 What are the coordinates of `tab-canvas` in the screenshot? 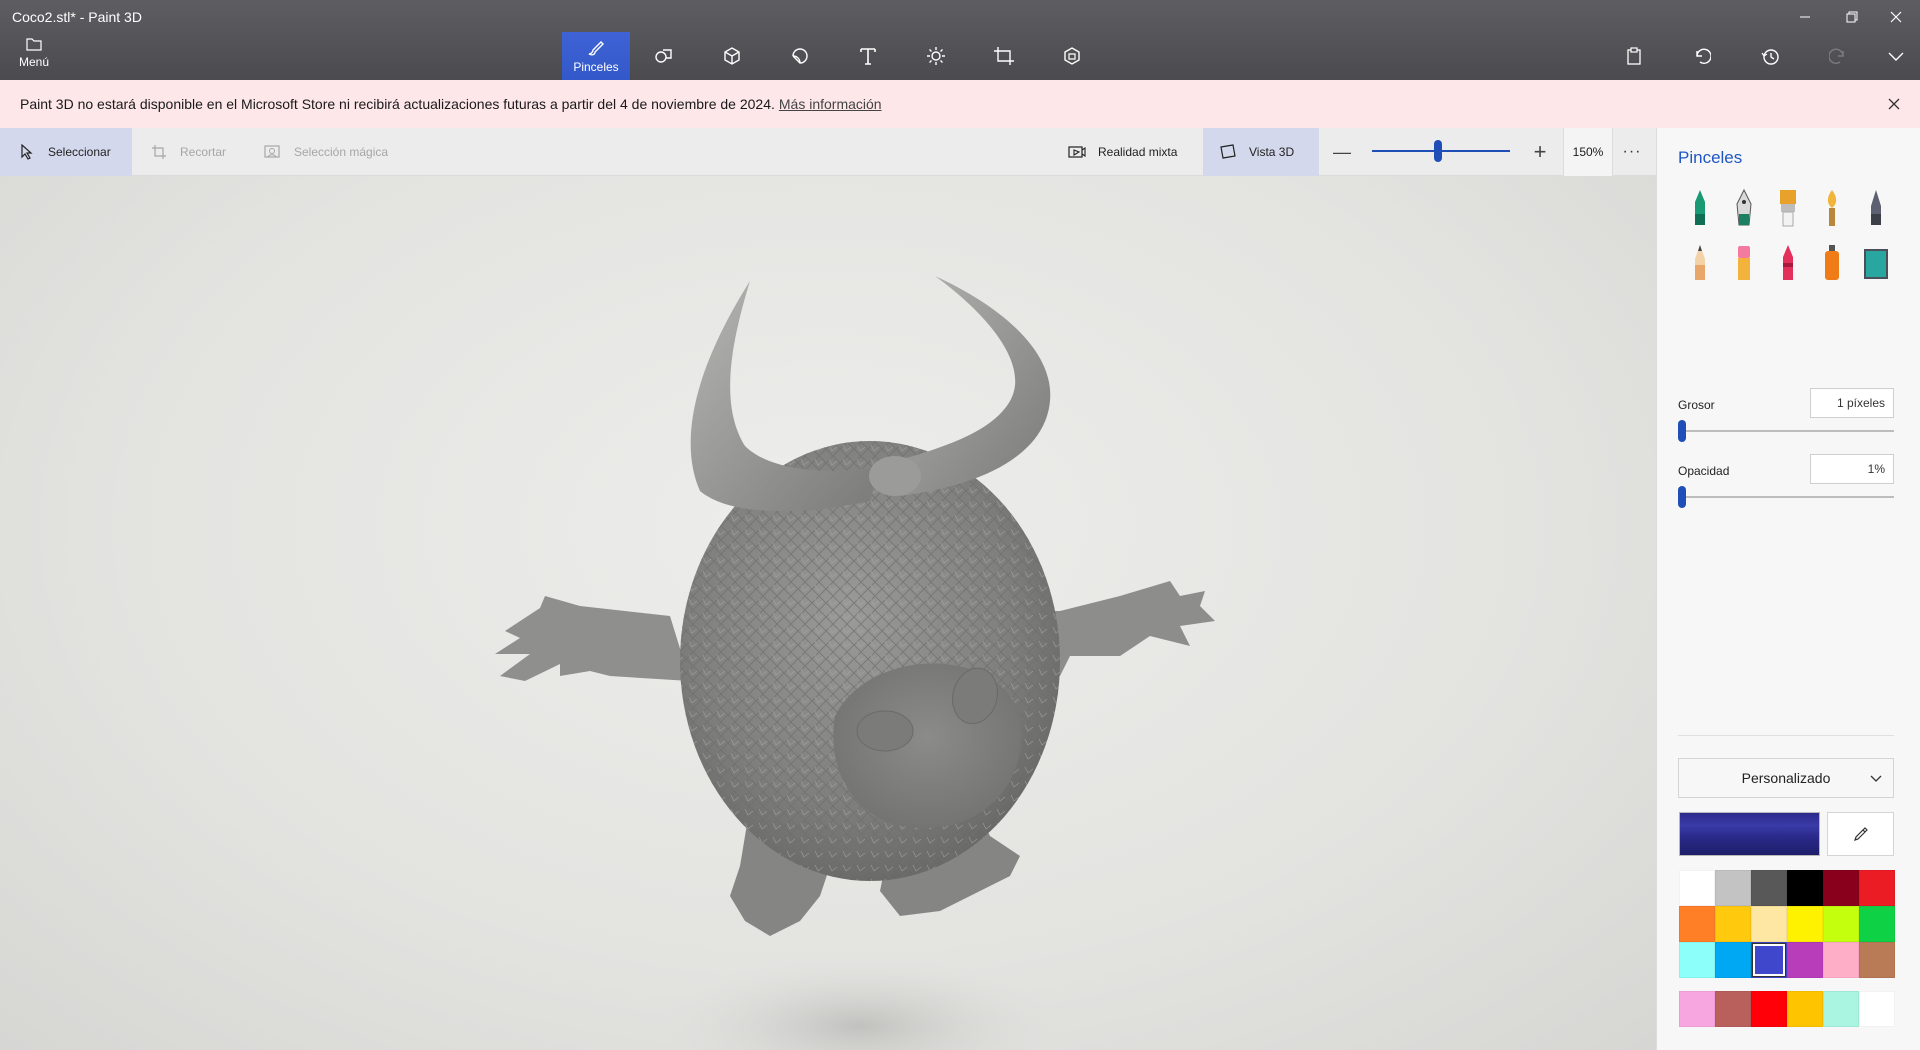 It's located at (1004, 56).